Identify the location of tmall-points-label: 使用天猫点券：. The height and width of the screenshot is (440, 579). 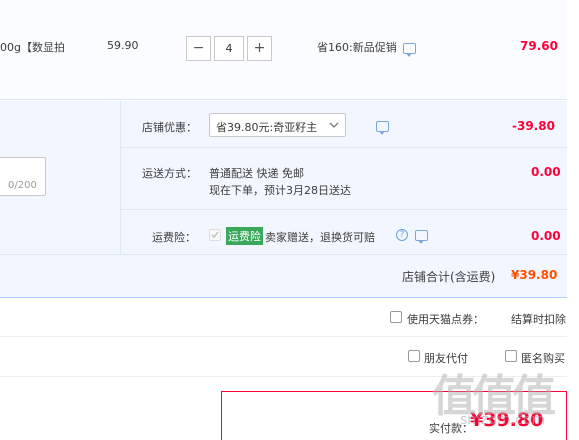
(445, 319).